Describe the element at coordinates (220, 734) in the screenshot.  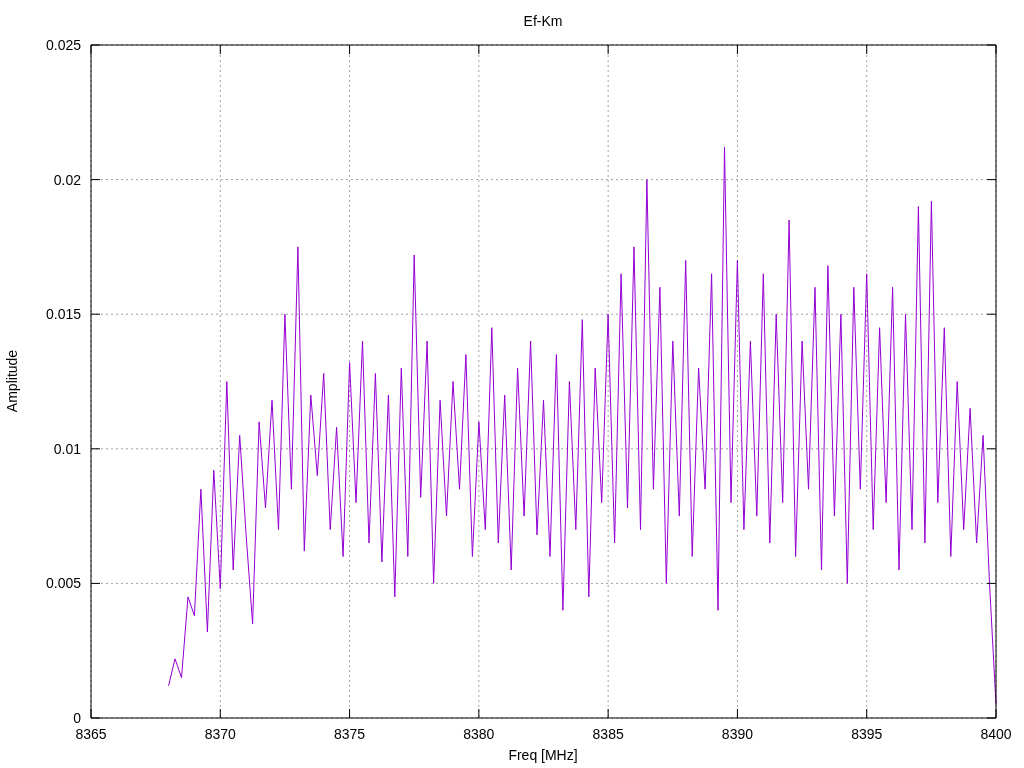
I see `x-tick-label: 8370` at that location.